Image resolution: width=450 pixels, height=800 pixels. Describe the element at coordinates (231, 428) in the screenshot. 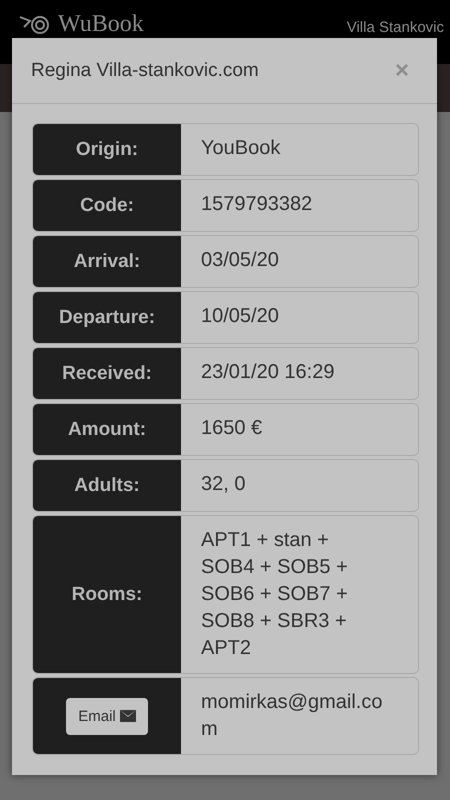

I see `field-value: 1650 €` at that location.